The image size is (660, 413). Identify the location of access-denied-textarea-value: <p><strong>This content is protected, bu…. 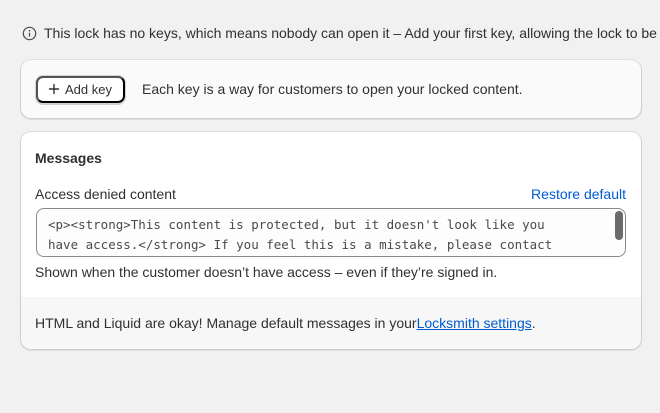
(325, 235).